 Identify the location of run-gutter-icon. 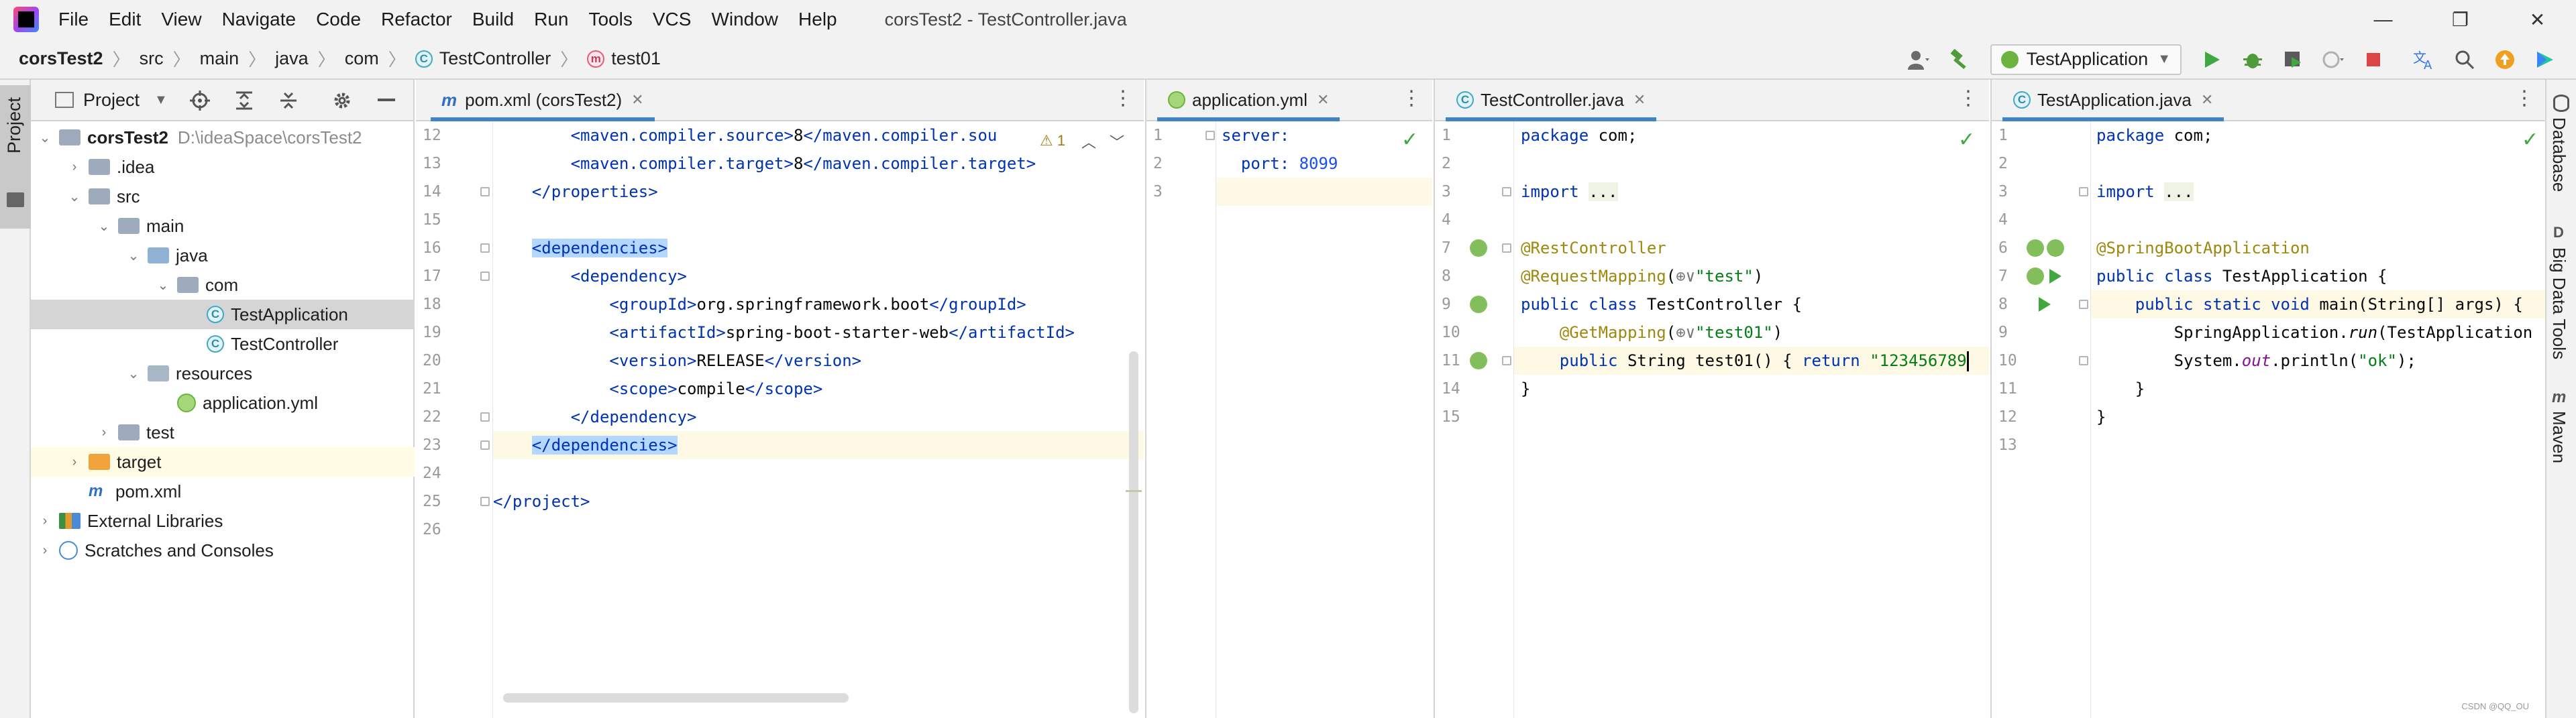
(2045, 304).